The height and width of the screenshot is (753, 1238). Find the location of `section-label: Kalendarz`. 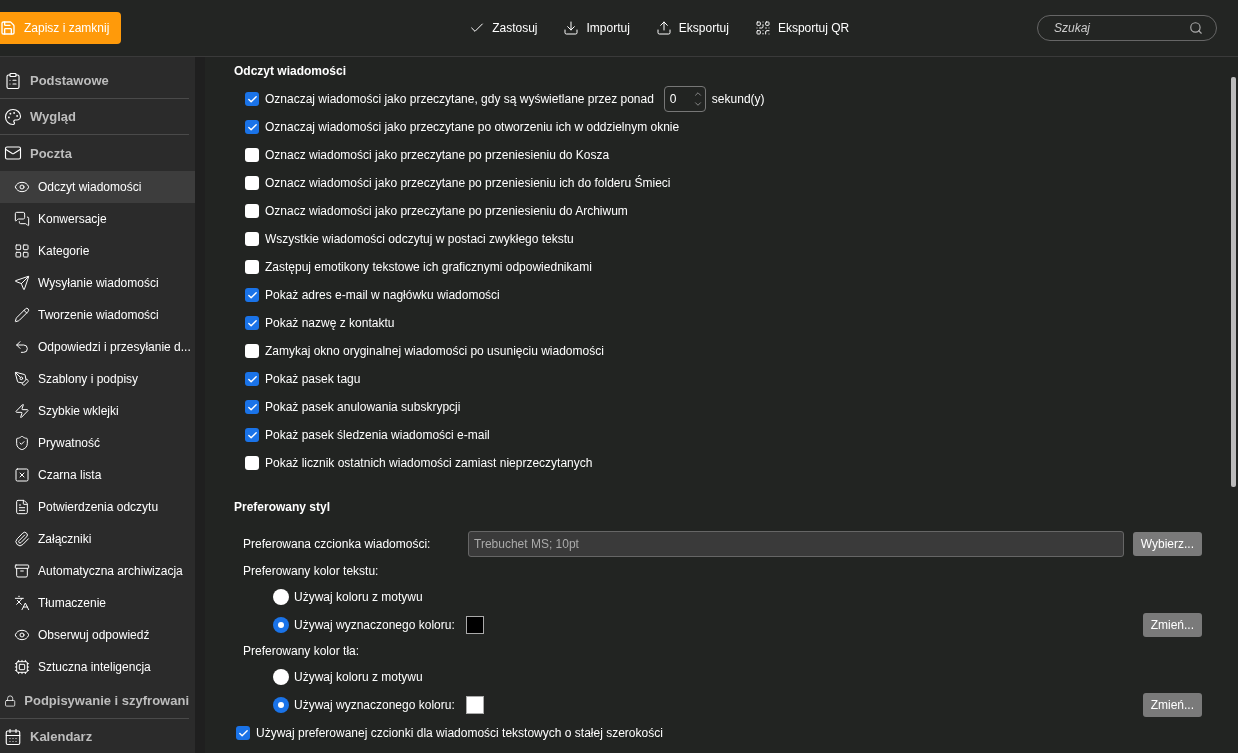

section-label: Kalendarz is located at coordinates (61, 736).